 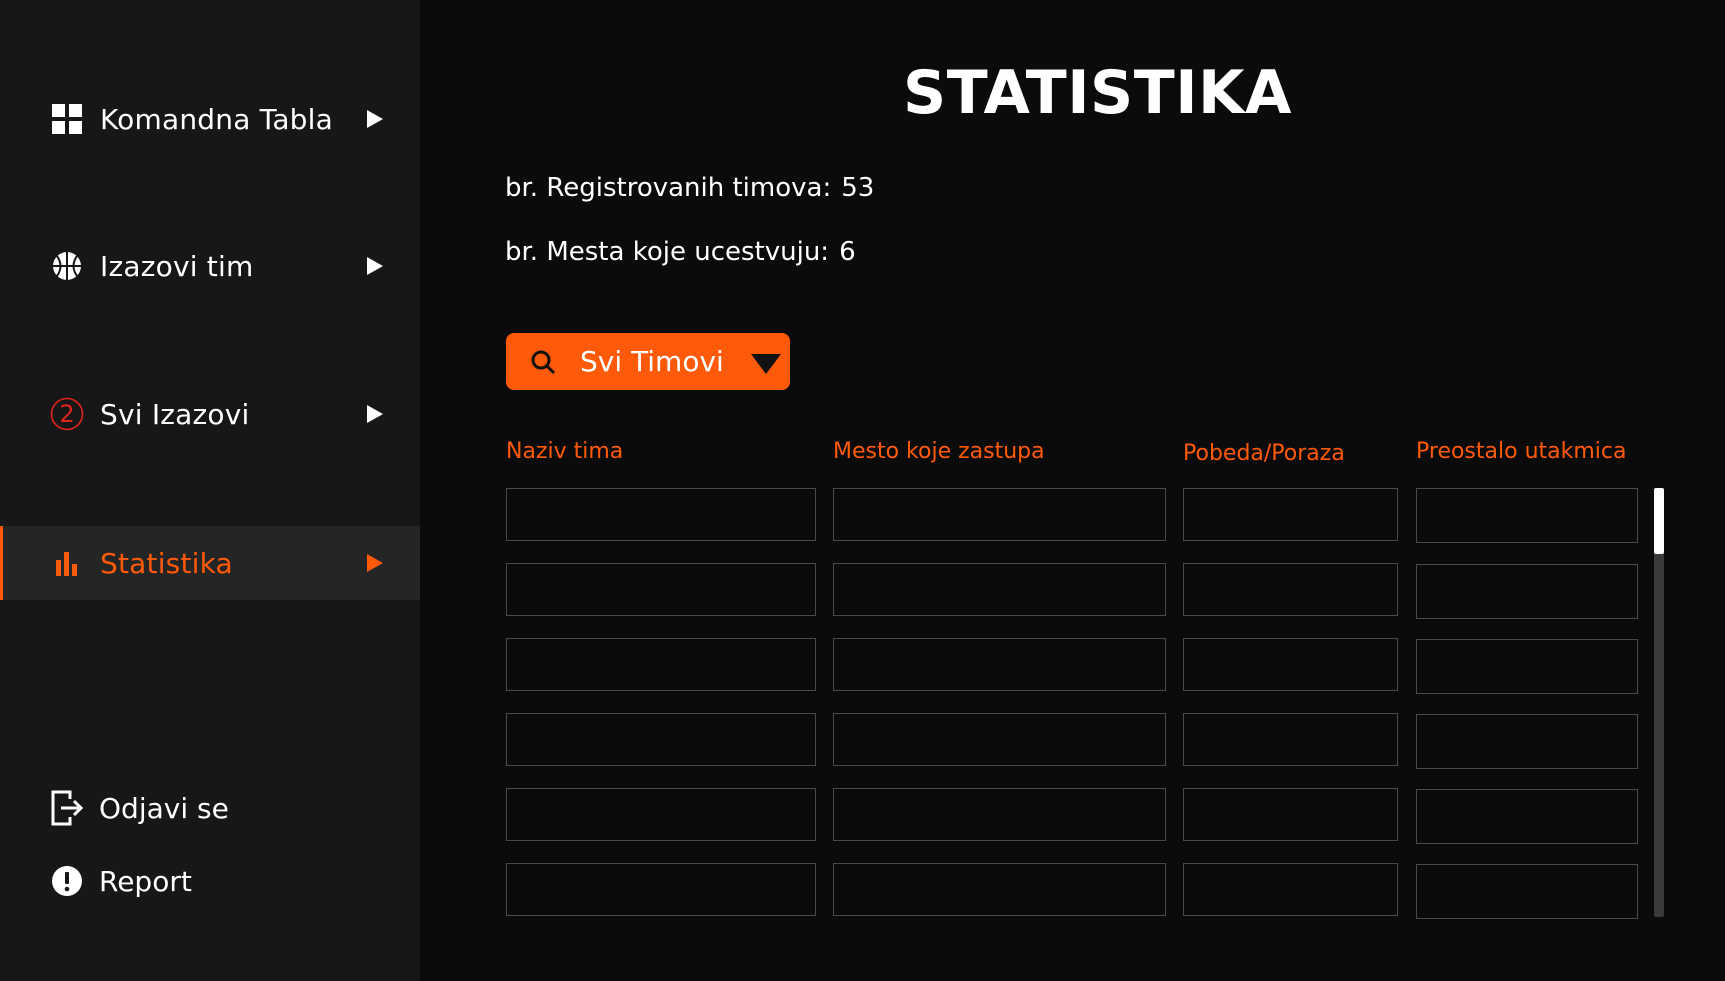 What do you see at coordinates (668, 188) in the screenshot?
I see `stat-label: br. Registrovanih timova:` at bounding box center [668, 188].